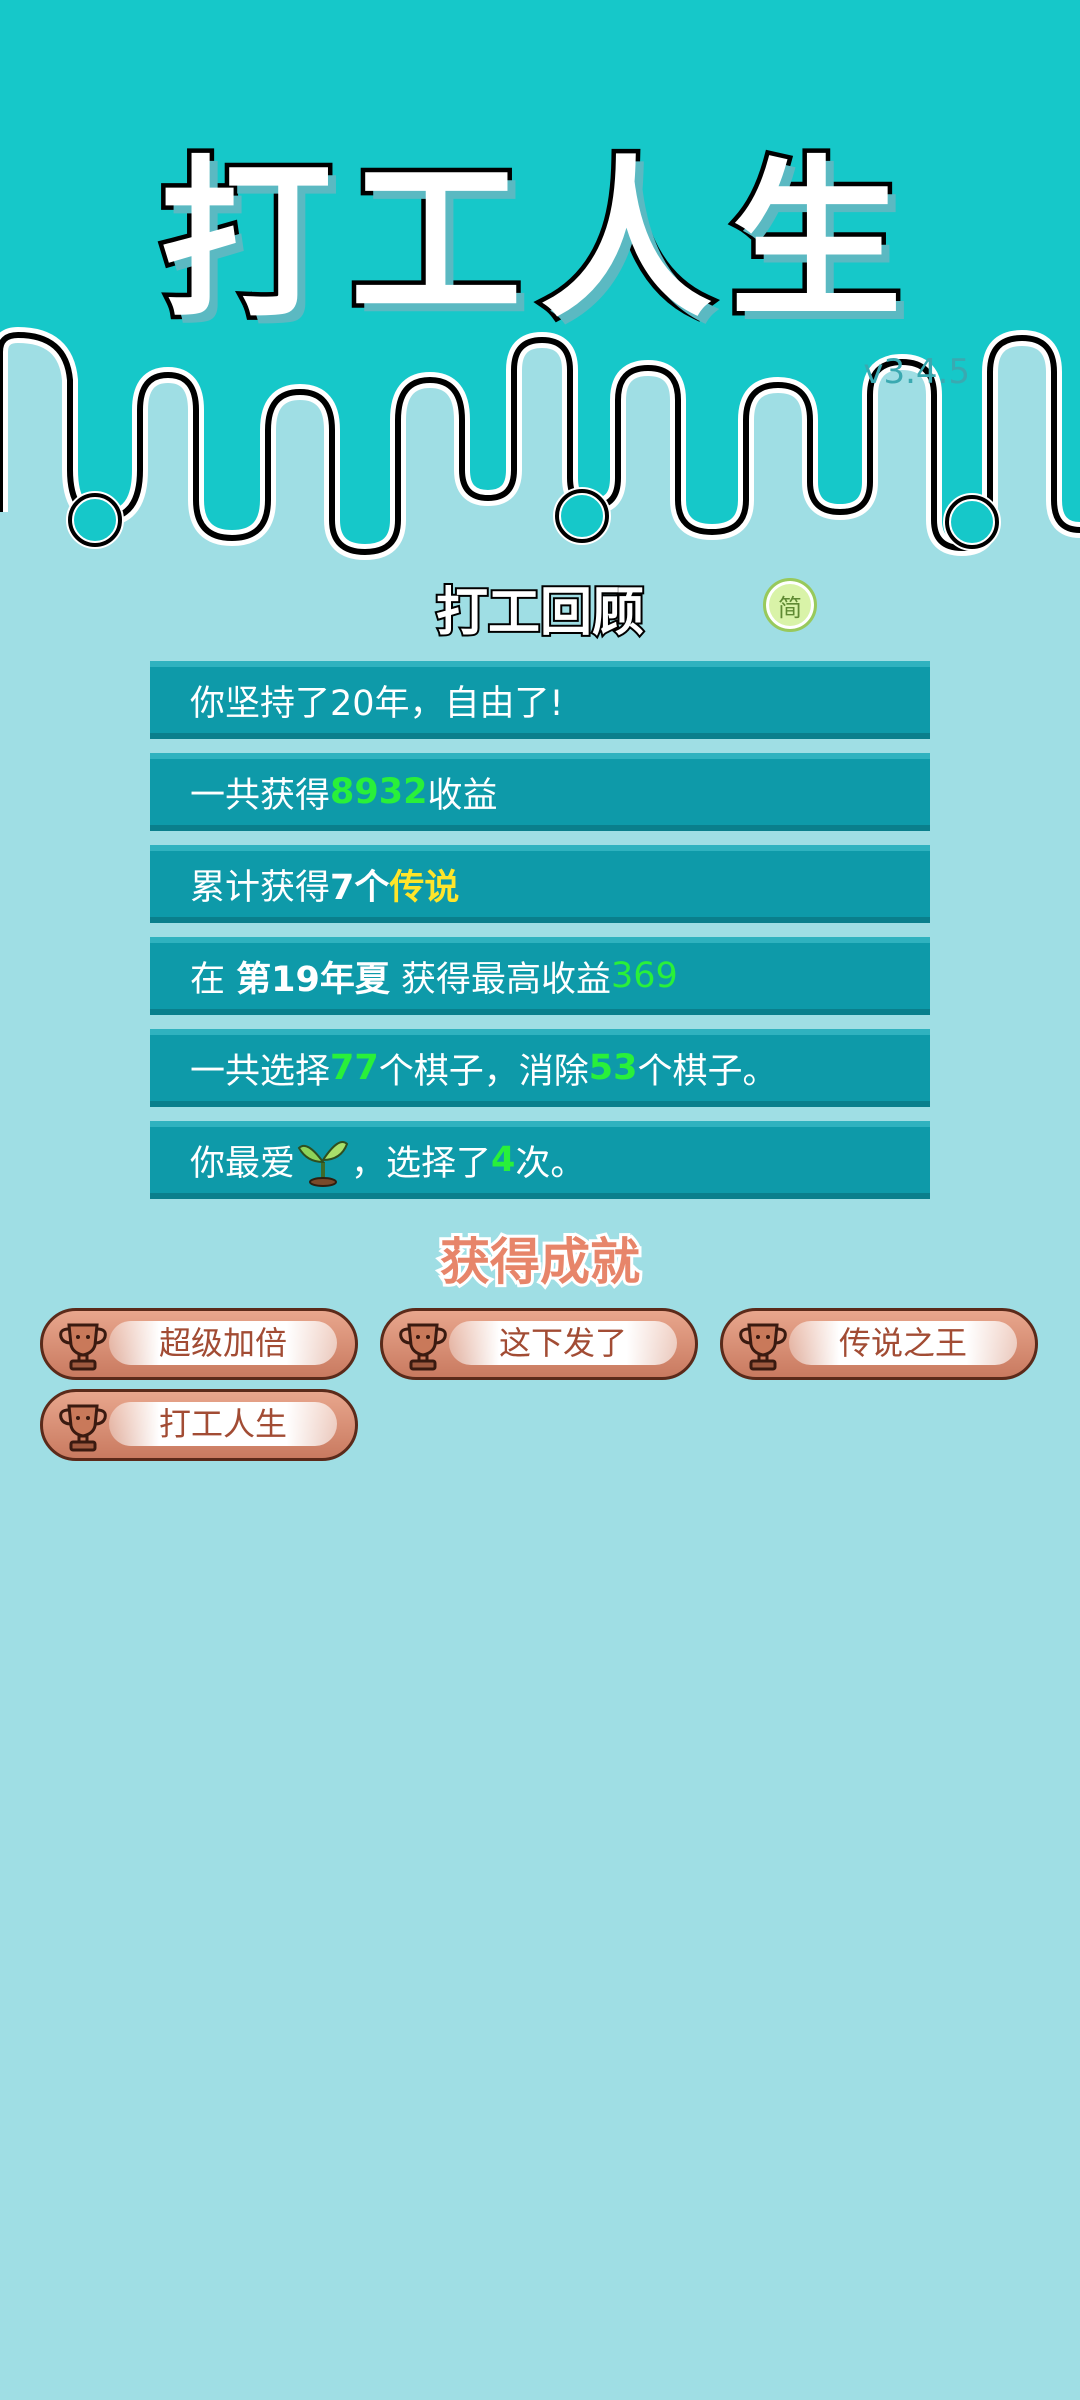  Describe the element at coordinates (540, 884) in the screenshot. I see `review-row-legends: 累计获得 7个 传说` at that location.